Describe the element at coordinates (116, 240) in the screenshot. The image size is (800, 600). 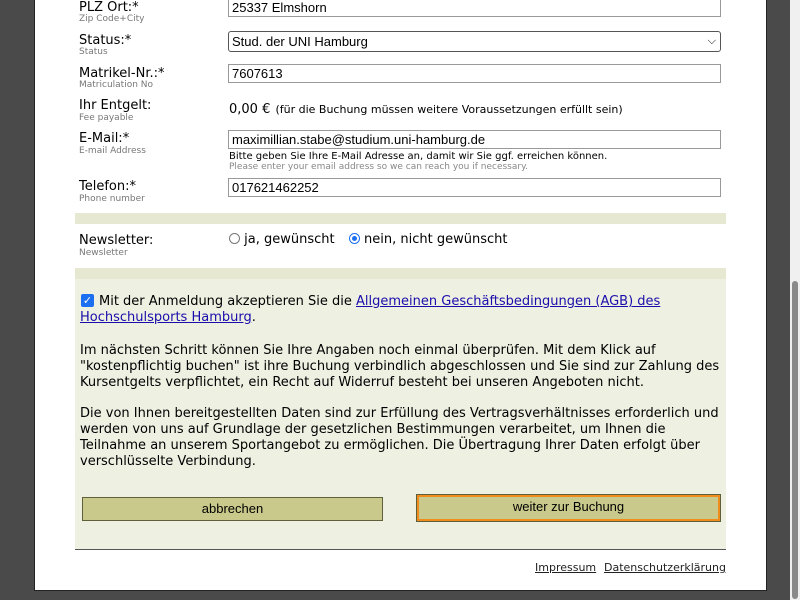
I see `newsletter-label: Newsletter:` at that location.